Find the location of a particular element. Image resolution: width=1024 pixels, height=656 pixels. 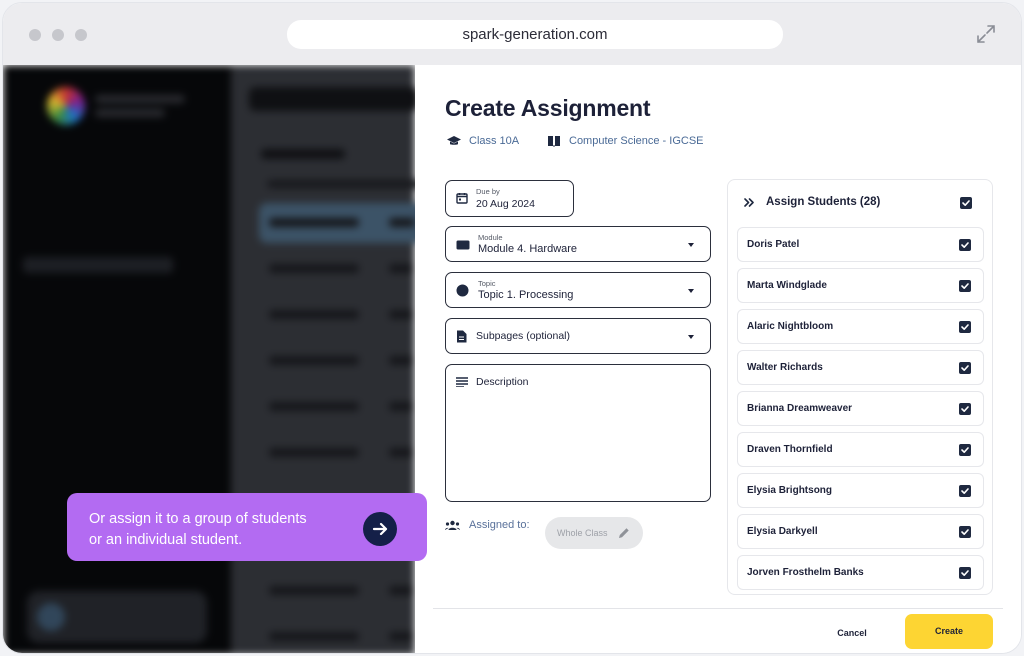

browser-toolbar: spark-generation.com is located at coordinates (512, 34).